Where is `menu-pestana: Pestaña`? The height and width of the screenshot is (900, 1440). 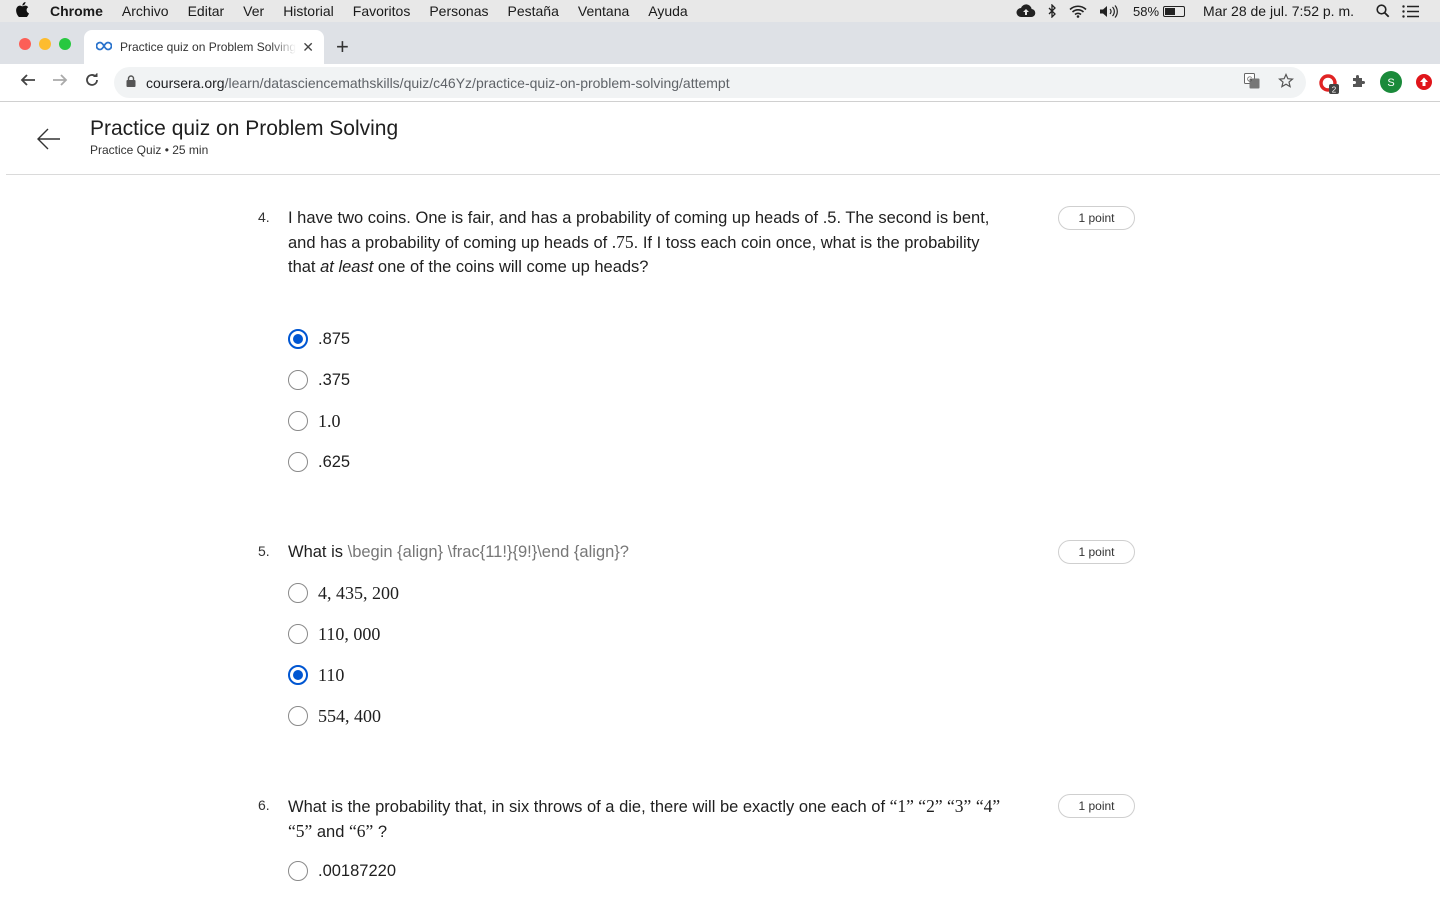 menu-pestana: Pestaña is located at coordinates (533, 11).